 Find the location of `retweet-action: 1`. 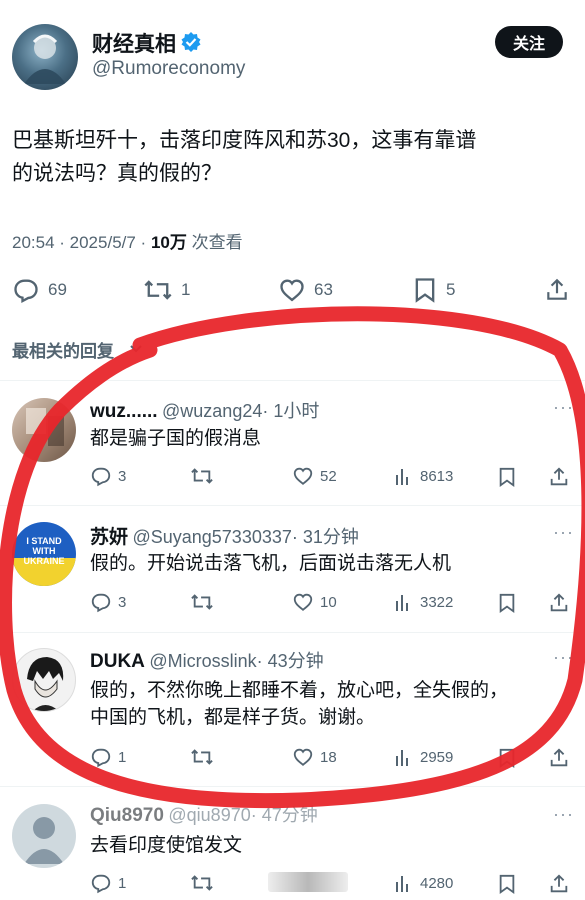

retweet-action: 1 is located at coordinates (166, 290).